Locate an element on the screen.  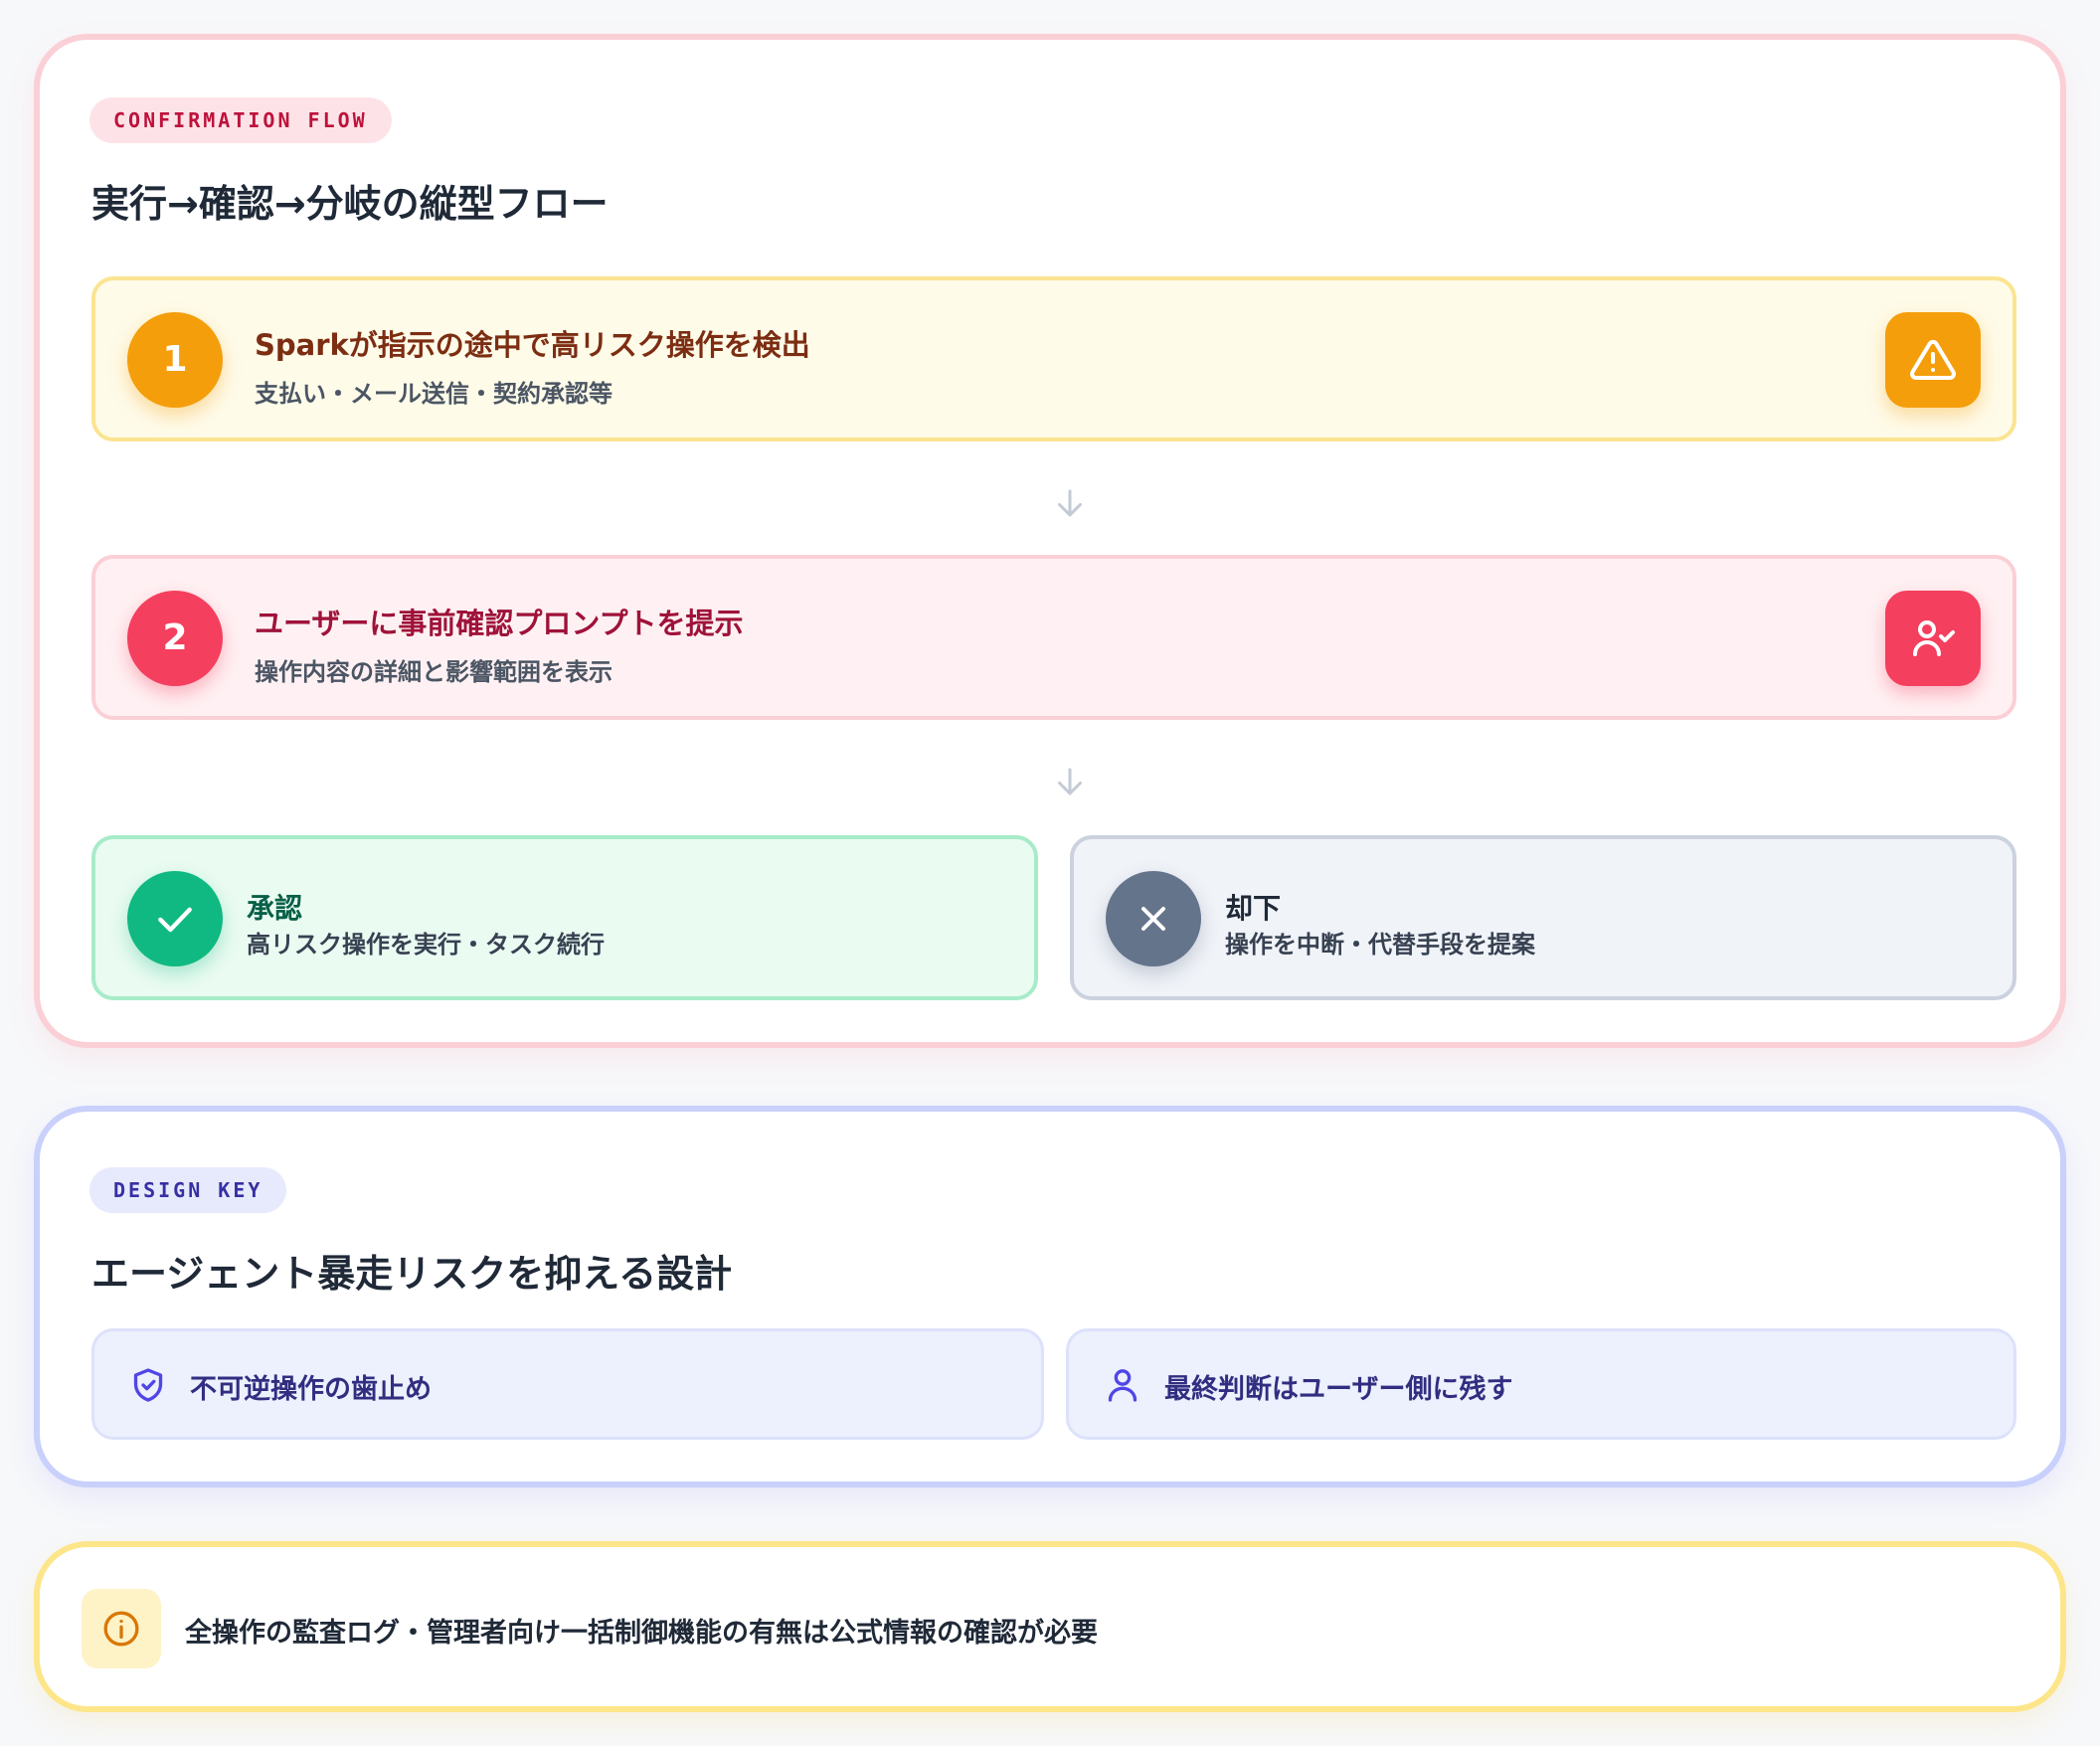
shield-check-icon is located at coordinates (148, 1385).